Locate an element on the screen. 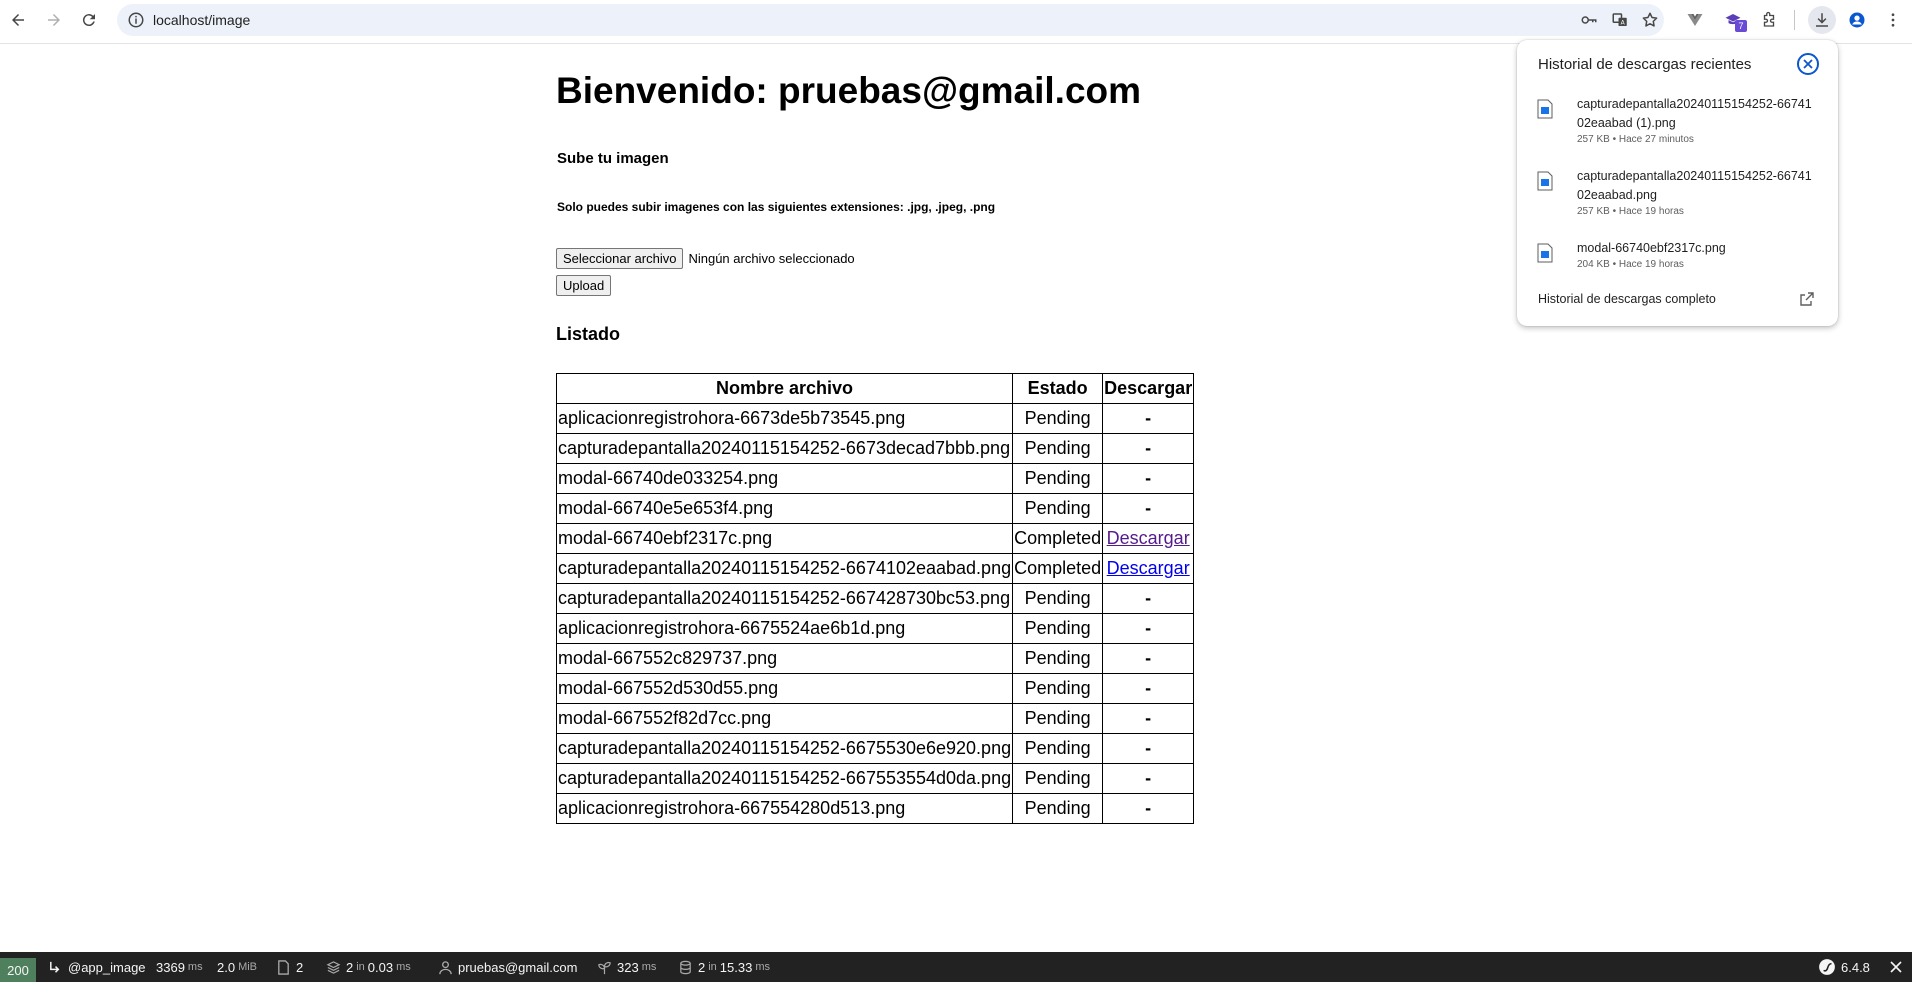 This screenshot has width=1912, height=982. file-name-cell: modal-667552d530d55.png is located at coordinates (784, 688).